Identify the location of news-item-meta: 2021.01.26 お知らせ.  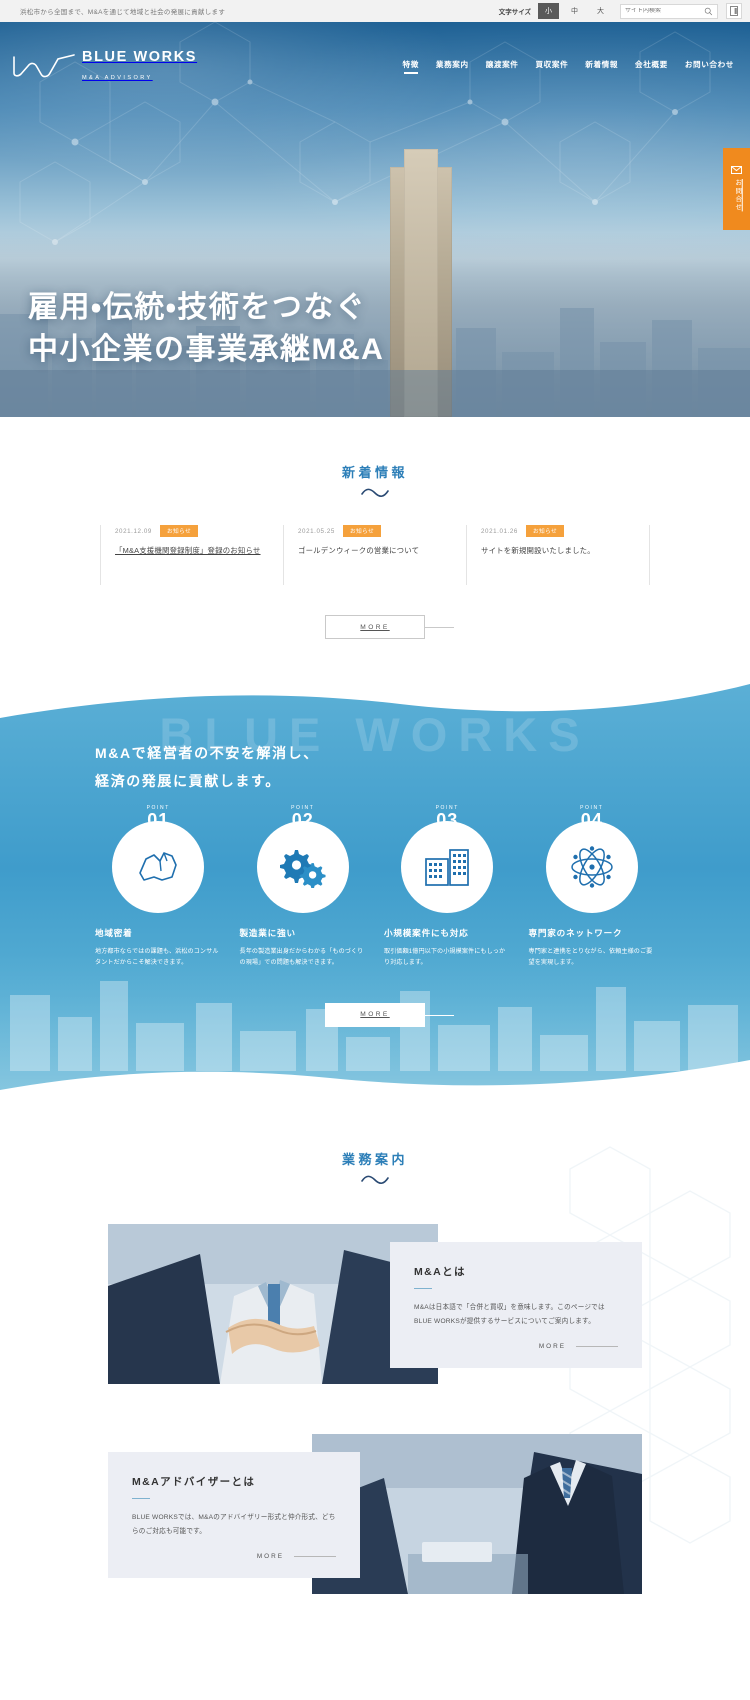
(558, 531).